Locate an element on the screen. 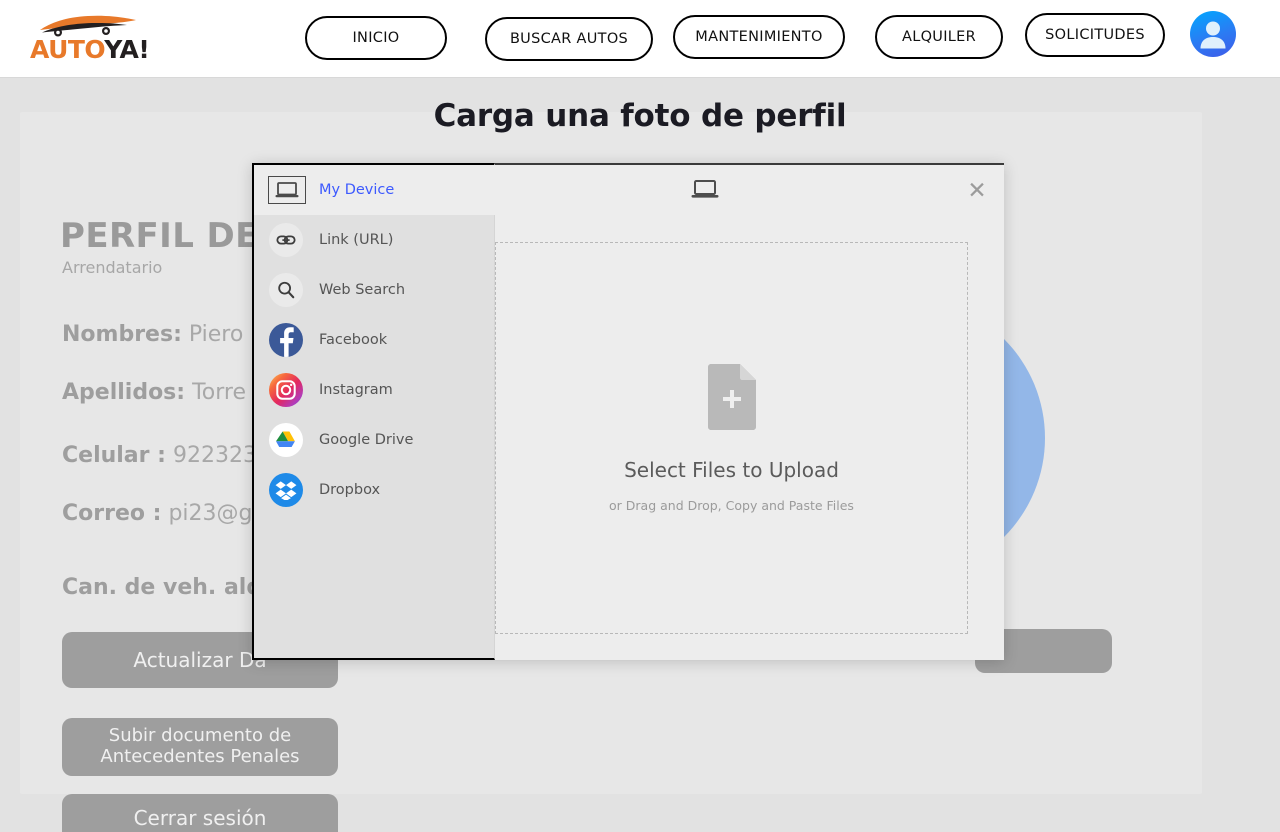  upload-source-facebook: Facebook is located at coordinates (374, 340).